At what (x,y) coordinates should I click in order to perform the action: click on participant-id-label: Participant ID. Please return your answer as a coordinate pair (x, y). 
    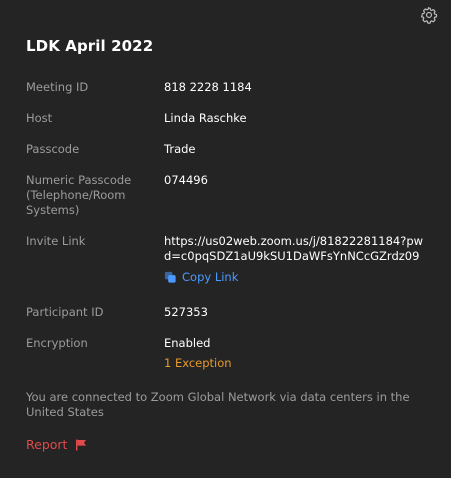
    Looking at the image, I should click on (65, 312).